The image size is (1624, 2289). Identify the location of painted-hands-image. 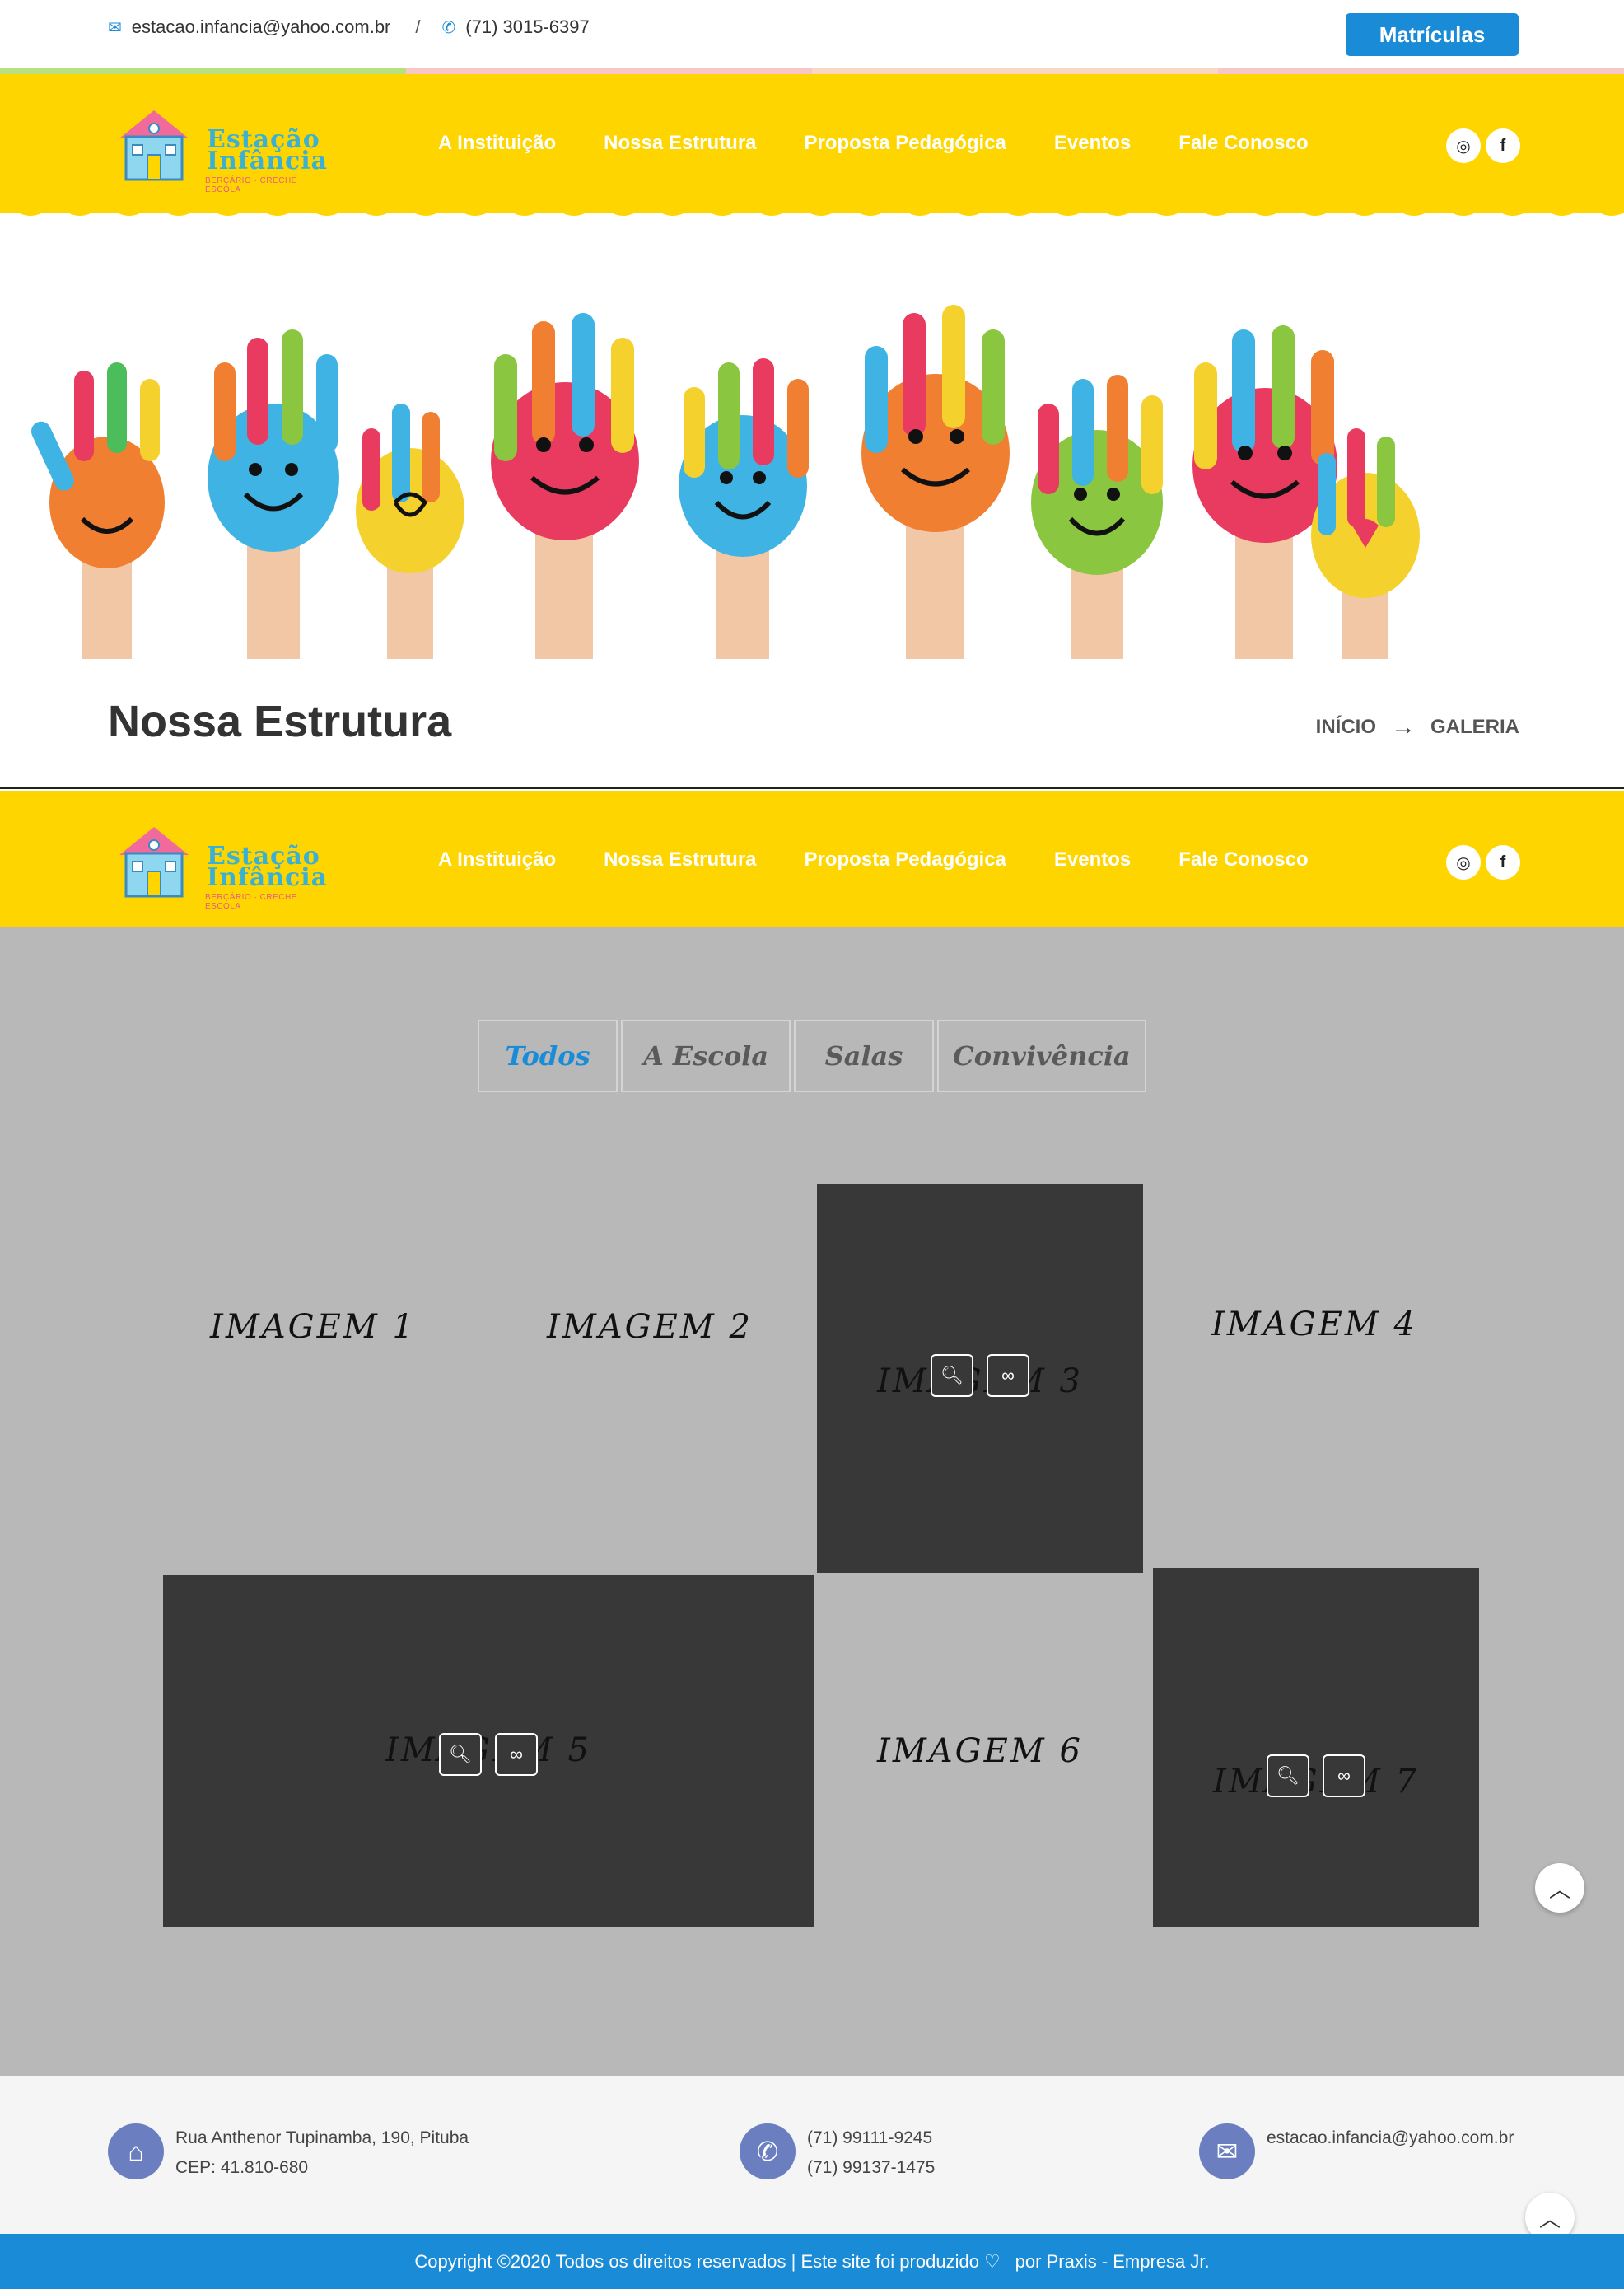
(725, 482).